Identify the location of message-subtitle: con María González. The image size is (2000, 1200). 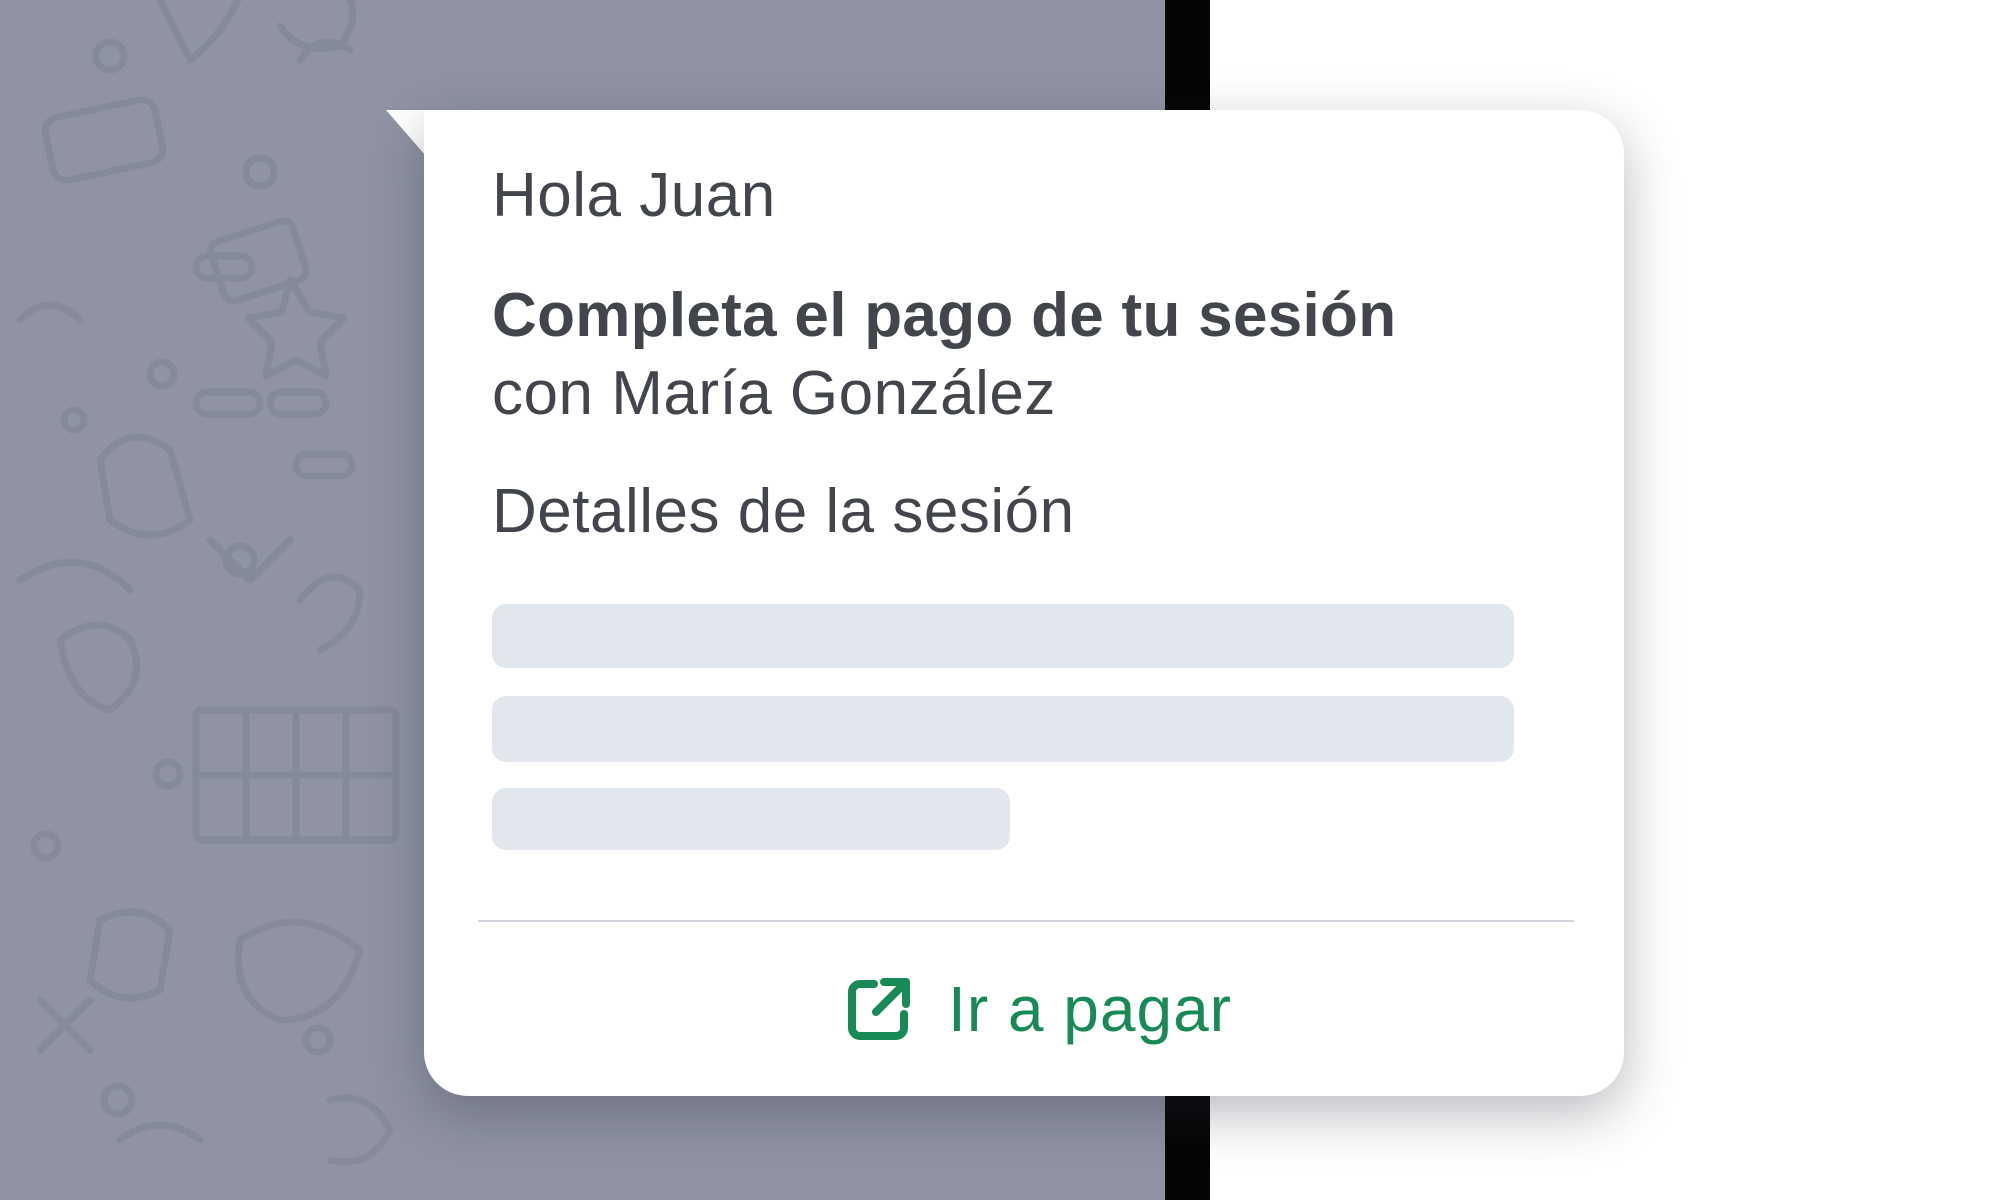
(774, 393).